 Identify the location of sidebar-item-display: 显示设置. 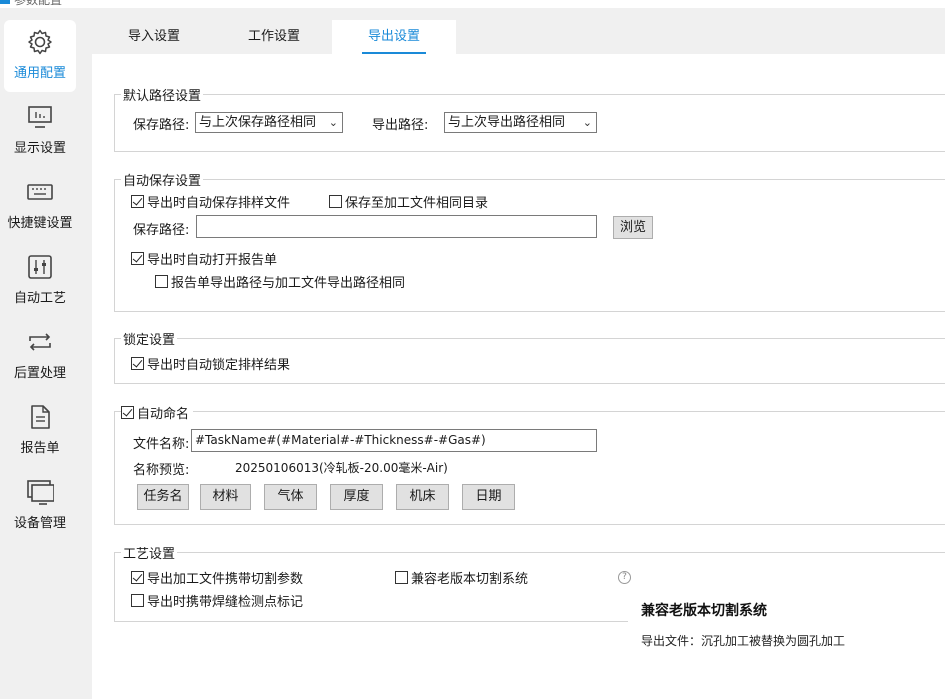
(40, 131).